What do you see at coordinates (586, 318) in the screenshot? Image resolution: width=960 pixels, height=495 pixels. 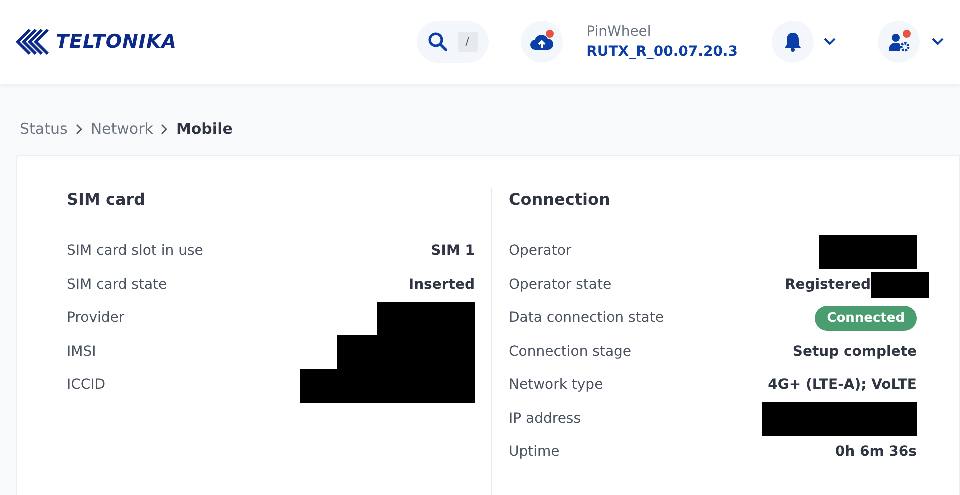 I see `field-label: Data connection state` at bounding box center [586, 318].